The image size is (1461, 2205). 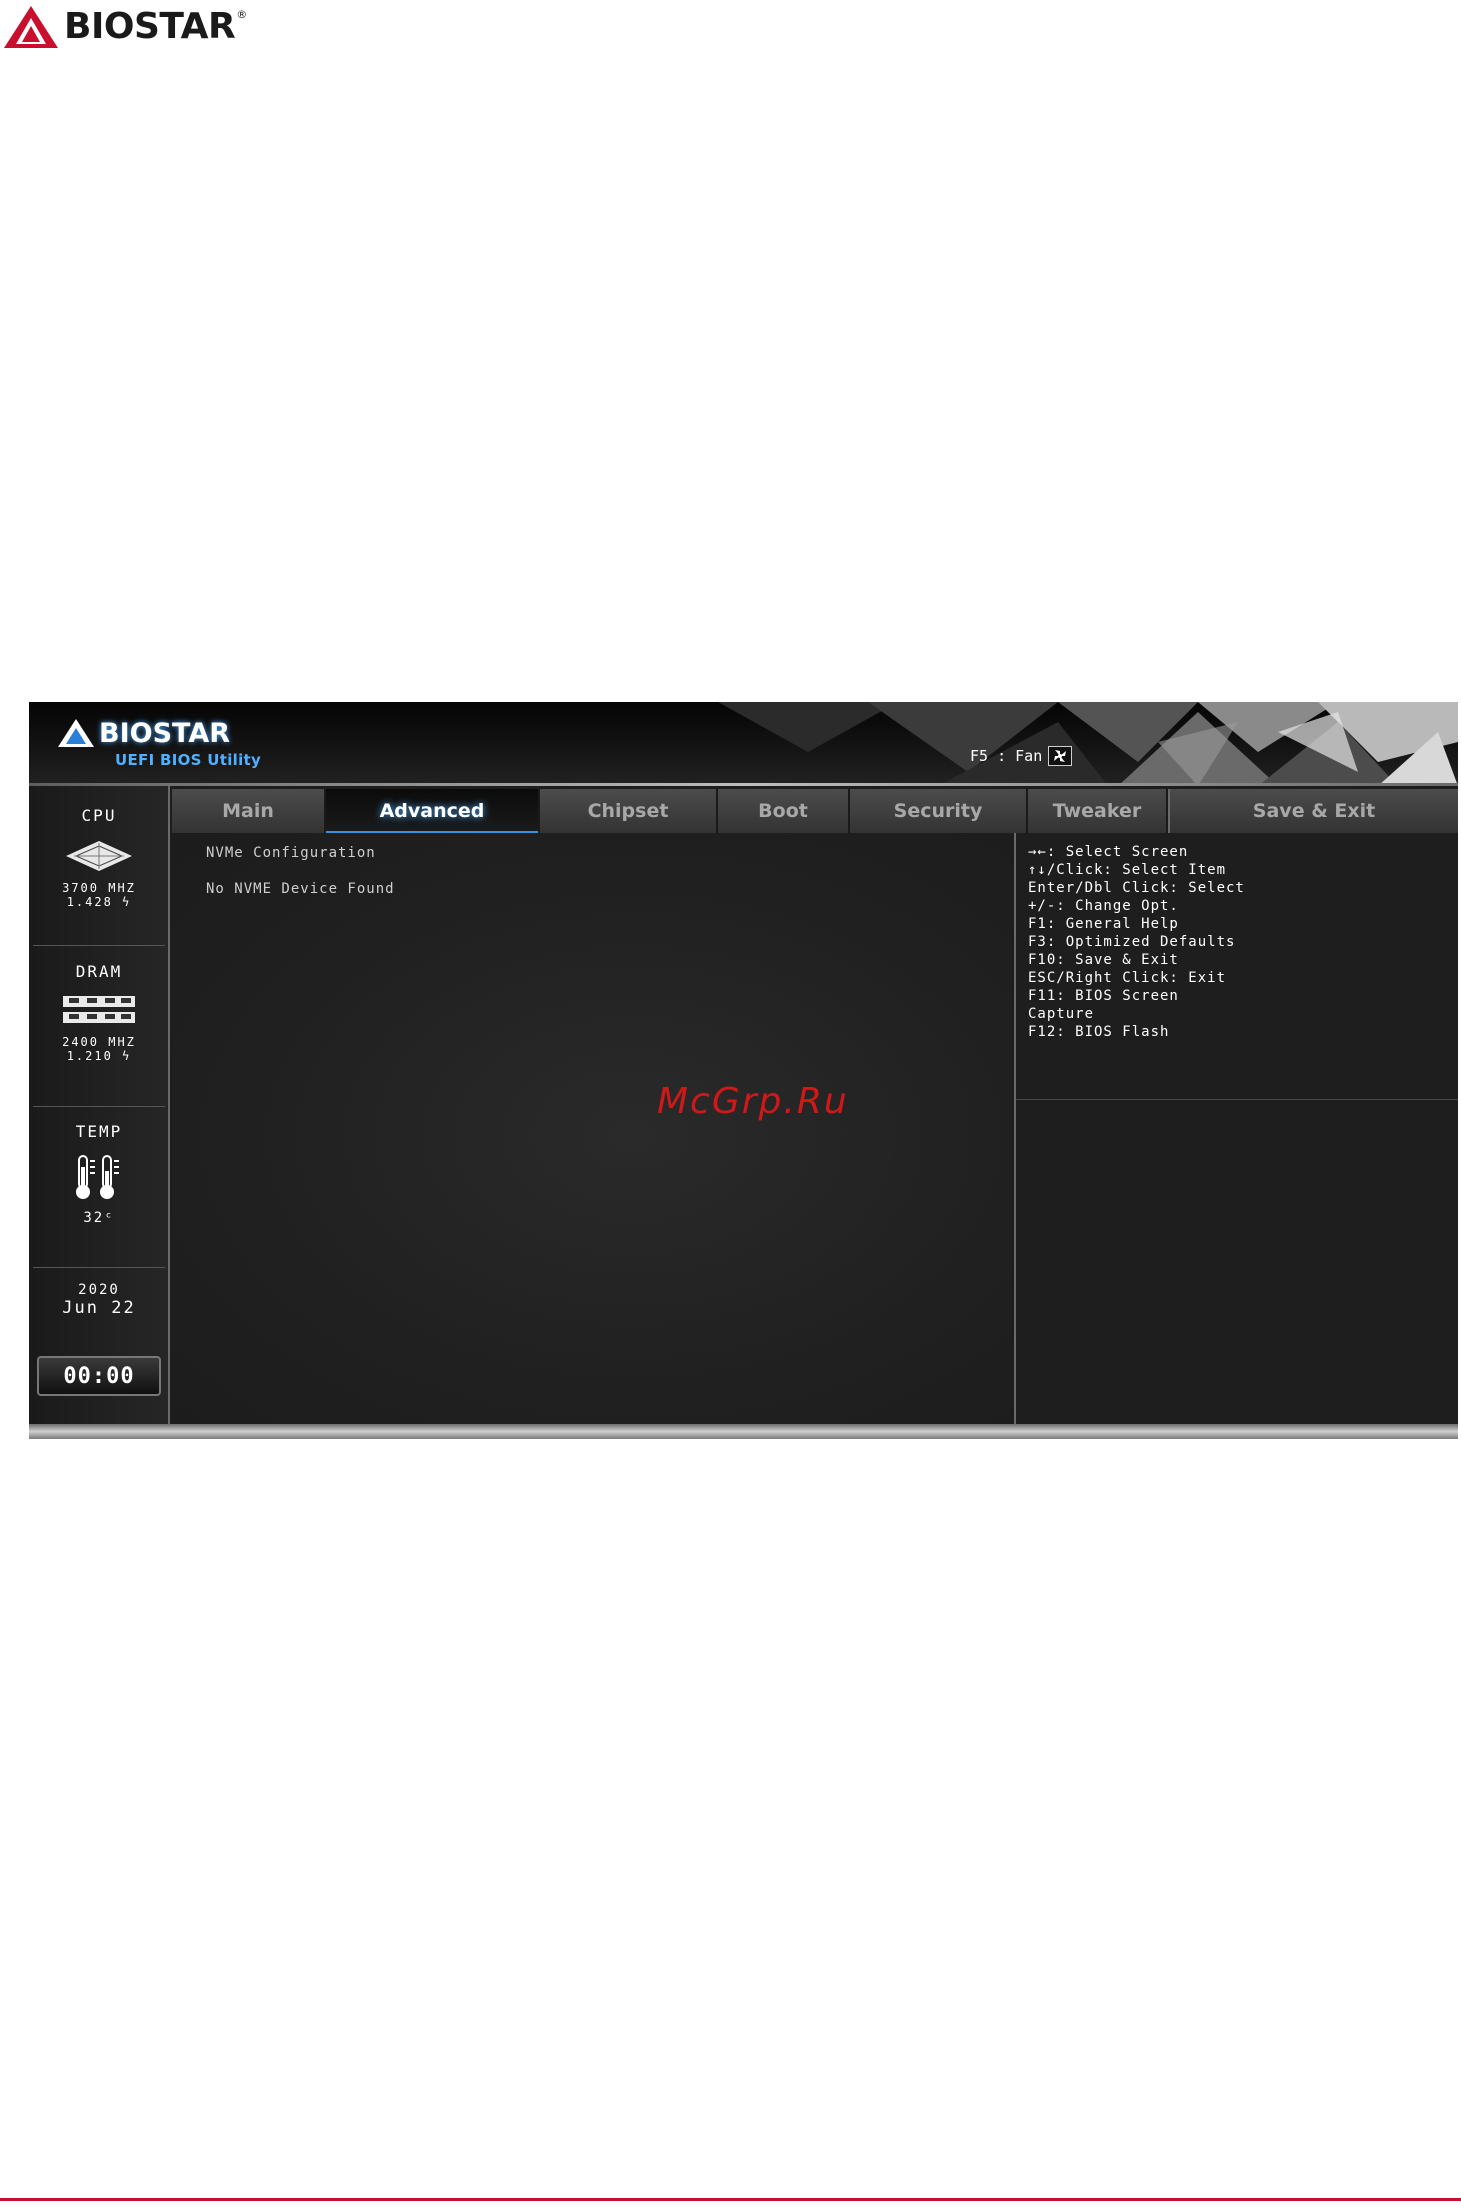 What do you see at coordinates (784, 811) in the screenshot?
I see `tab-boot: Boot` at bounding box center [784, 811].